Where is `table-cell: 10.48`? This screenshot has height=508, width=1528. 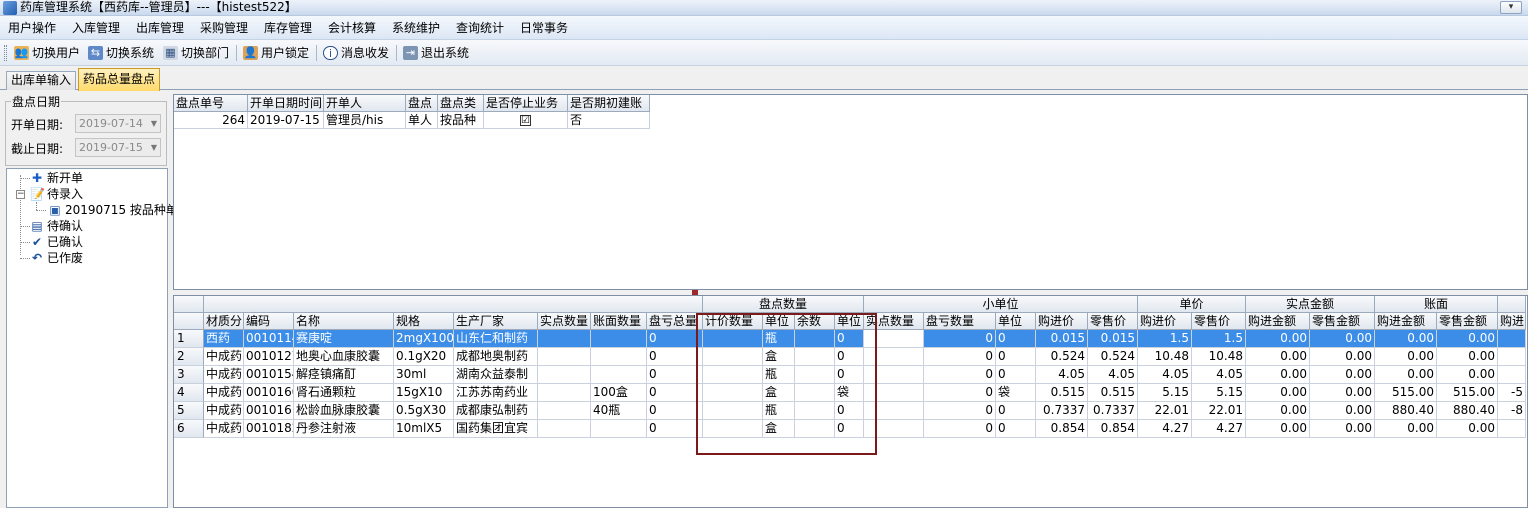
table-cell: 10.48 is located at coordinates (1165, 357).